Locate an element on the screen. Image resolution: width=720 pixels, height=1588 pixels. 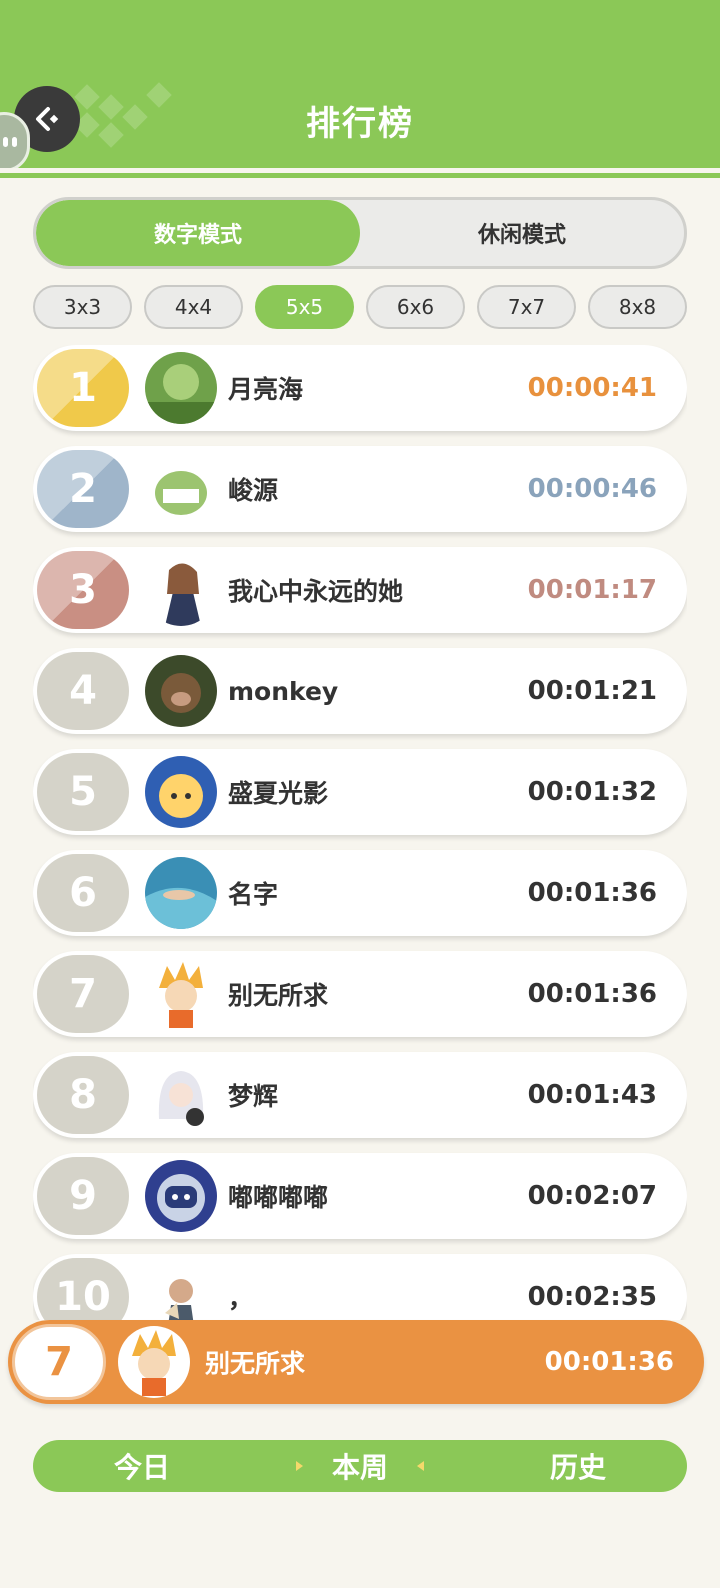
rank-badge: 2 is located at coordinates (83, 489).